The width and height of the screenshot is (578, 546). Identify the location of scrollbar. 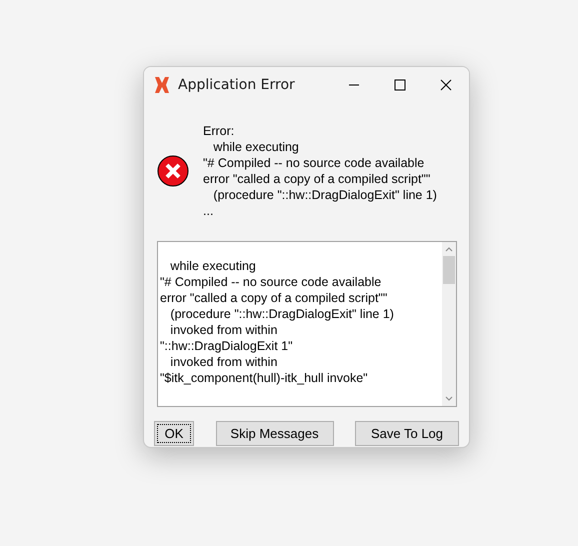
(449, 324).